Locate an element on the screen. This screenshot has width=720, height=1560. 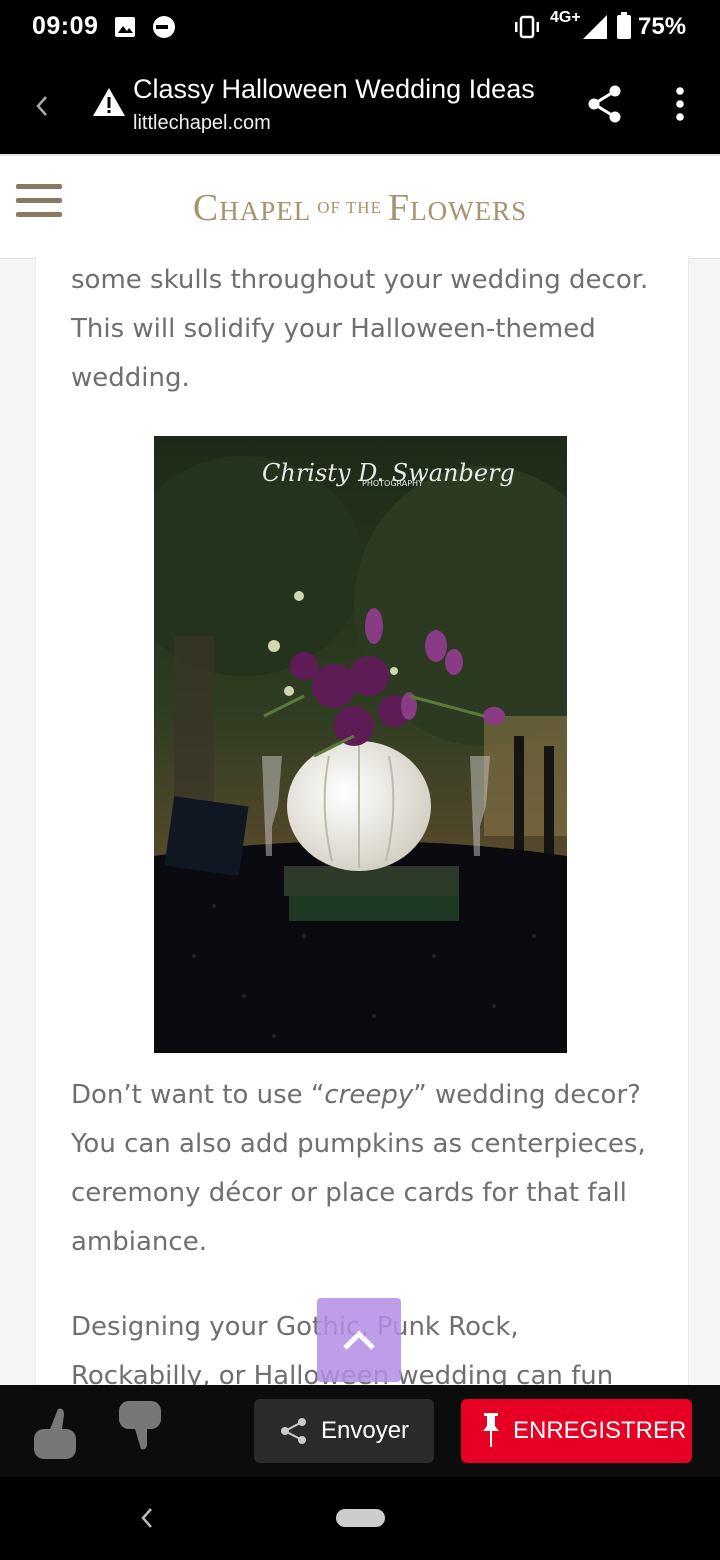
home-pill is located at coordinates (360, 1518).